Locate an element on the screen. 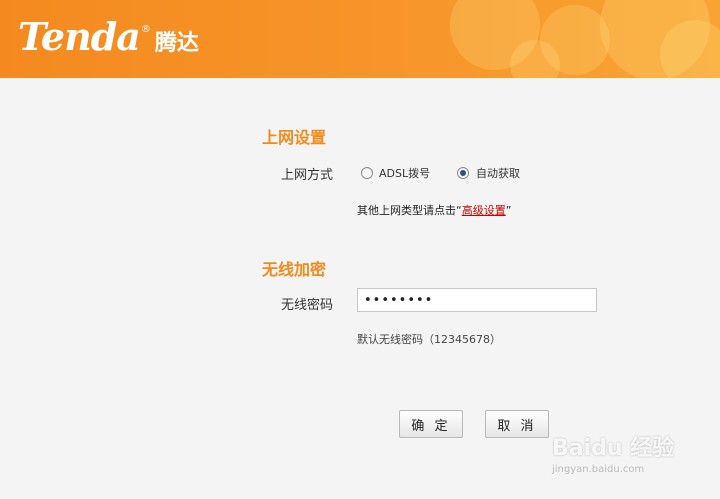  watermark-url: jingyan.baidu.com is located at coordinates (598, 469).